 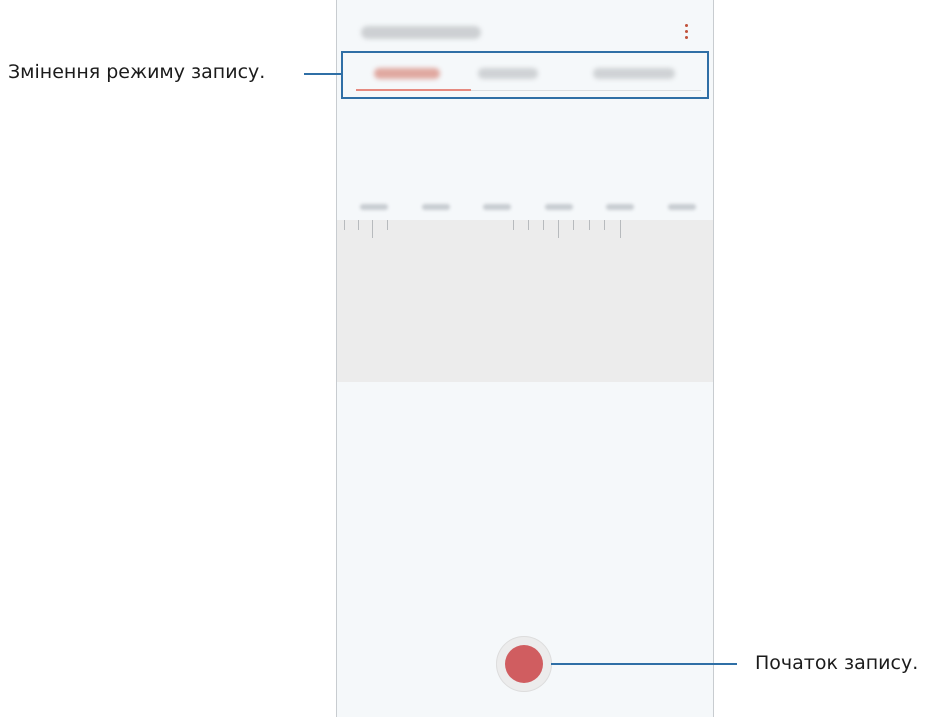 I want to click on app-title, so click(x=421, y=32).